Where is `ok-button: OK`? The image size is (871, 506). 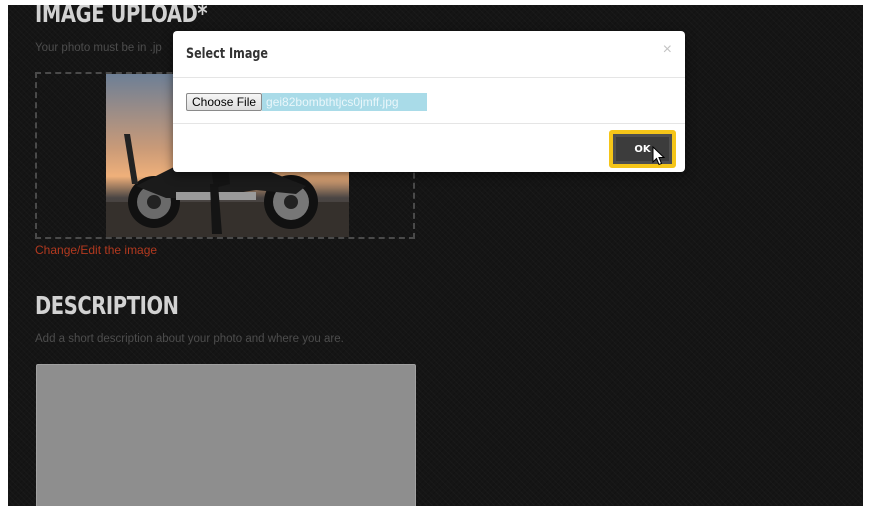 ok-button: OK is located at coordinates (642, 149).